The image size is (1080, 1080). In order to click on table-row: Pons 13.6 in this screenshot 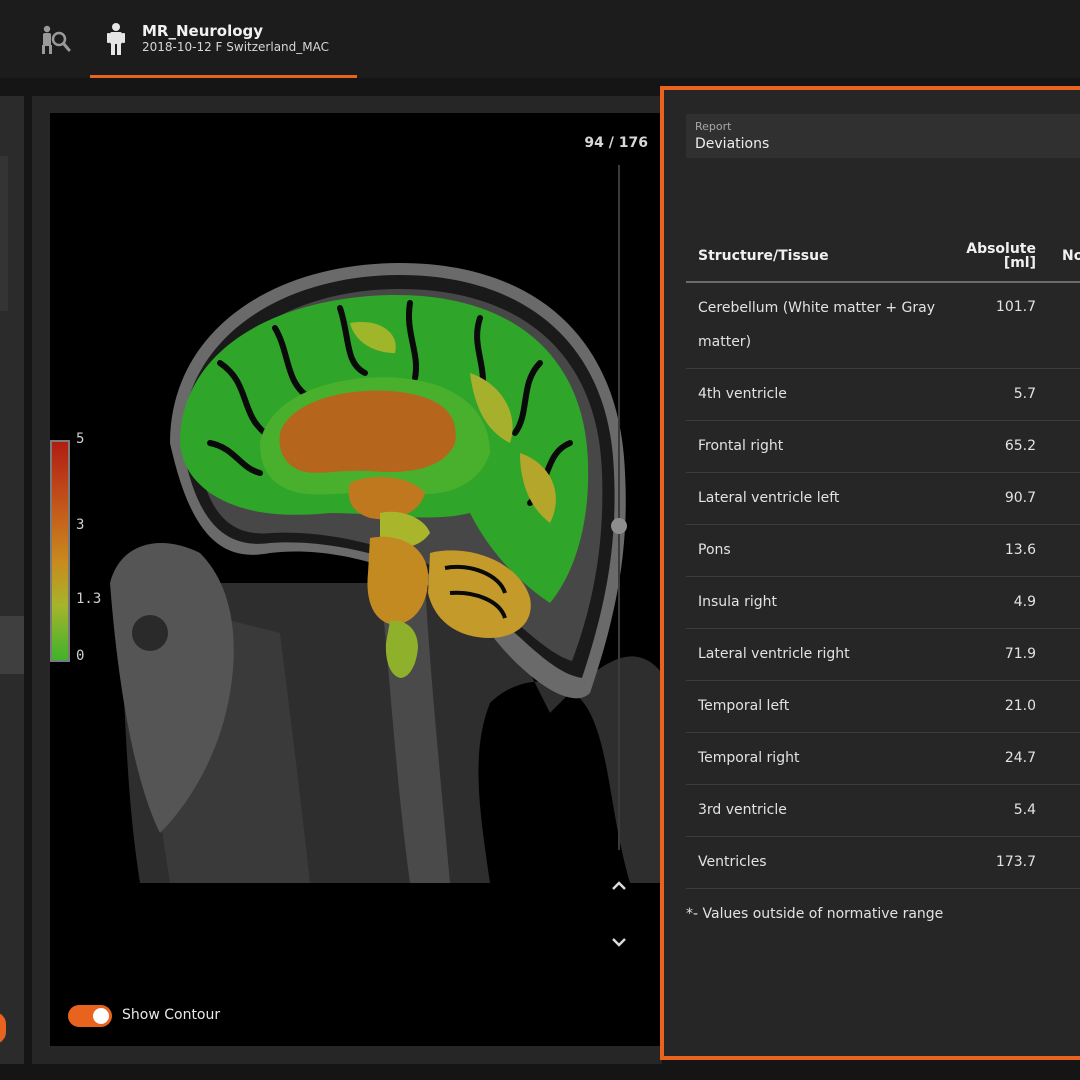, I will do `click(883, 550)`.